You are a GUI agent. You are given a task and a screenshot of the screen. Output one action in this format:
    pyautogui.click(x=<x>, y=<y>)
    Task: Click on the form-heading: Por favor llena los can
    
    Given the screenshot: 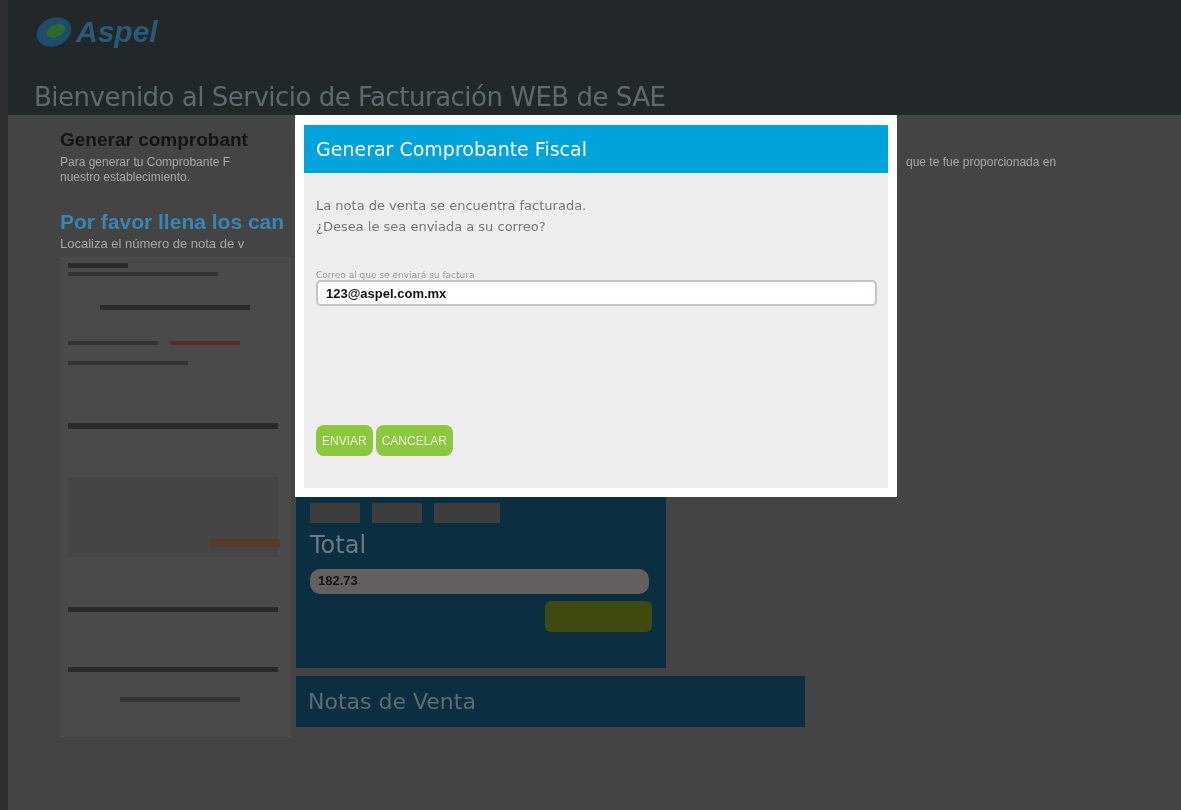 What is the action you would take?
    pyautogui.click(x=172, y=222)
    